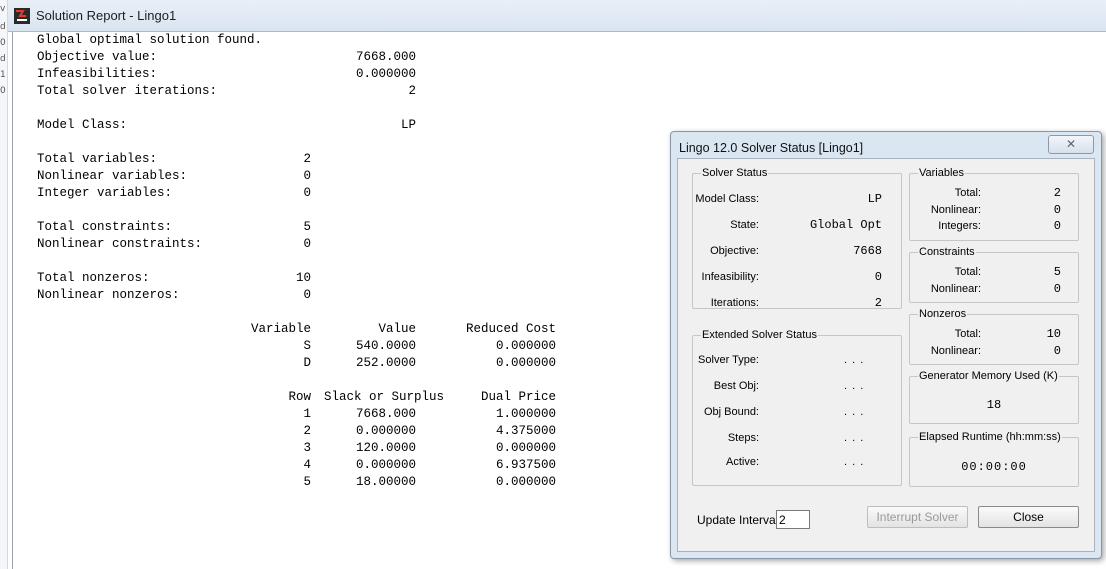 The height and width of the screenshot is (569, 1106). What do you see at coordinates (797, 238) in the screenshot?
I see `solver-status-group: Solver Status` at bounding box center [797, 238].